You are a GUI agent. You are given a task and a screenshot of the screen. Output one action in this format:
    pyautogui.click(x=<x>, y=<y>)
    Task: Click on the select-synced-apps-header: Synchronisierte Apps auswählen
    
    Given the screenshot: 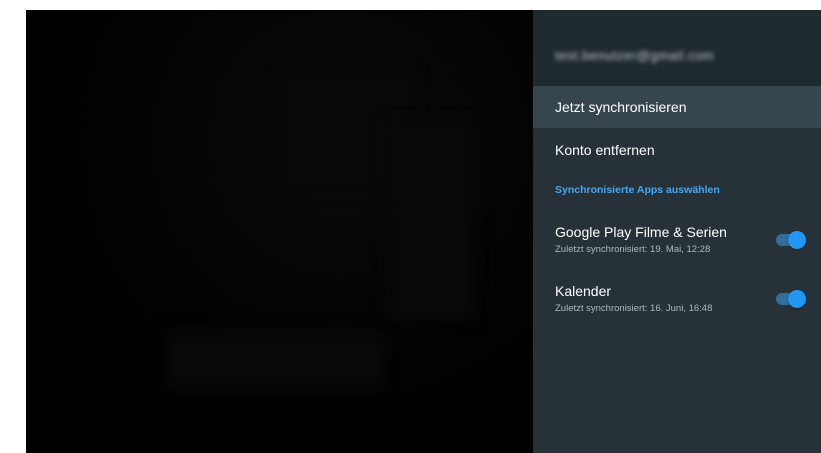 What is the action you would take?
    pyautogui.click(x=637, y=190)
    